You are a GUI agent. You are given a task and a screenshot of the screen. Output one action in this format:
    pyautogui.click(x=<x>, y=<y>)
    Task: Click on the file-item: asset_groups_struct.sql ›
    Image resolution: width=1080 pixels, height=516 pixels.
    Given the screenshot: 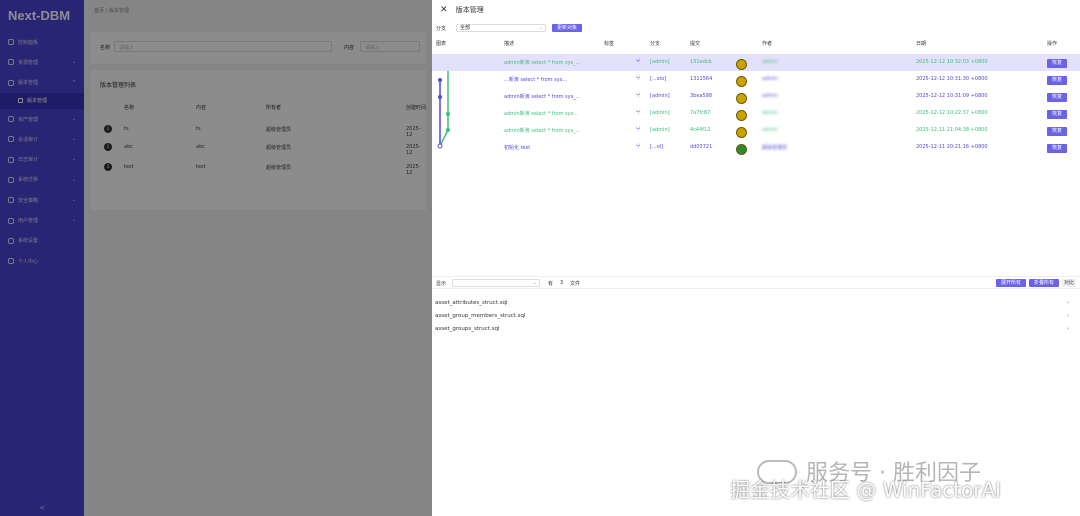 What is the action you would take?
    pyautogui.click(x=755, y=329)
    